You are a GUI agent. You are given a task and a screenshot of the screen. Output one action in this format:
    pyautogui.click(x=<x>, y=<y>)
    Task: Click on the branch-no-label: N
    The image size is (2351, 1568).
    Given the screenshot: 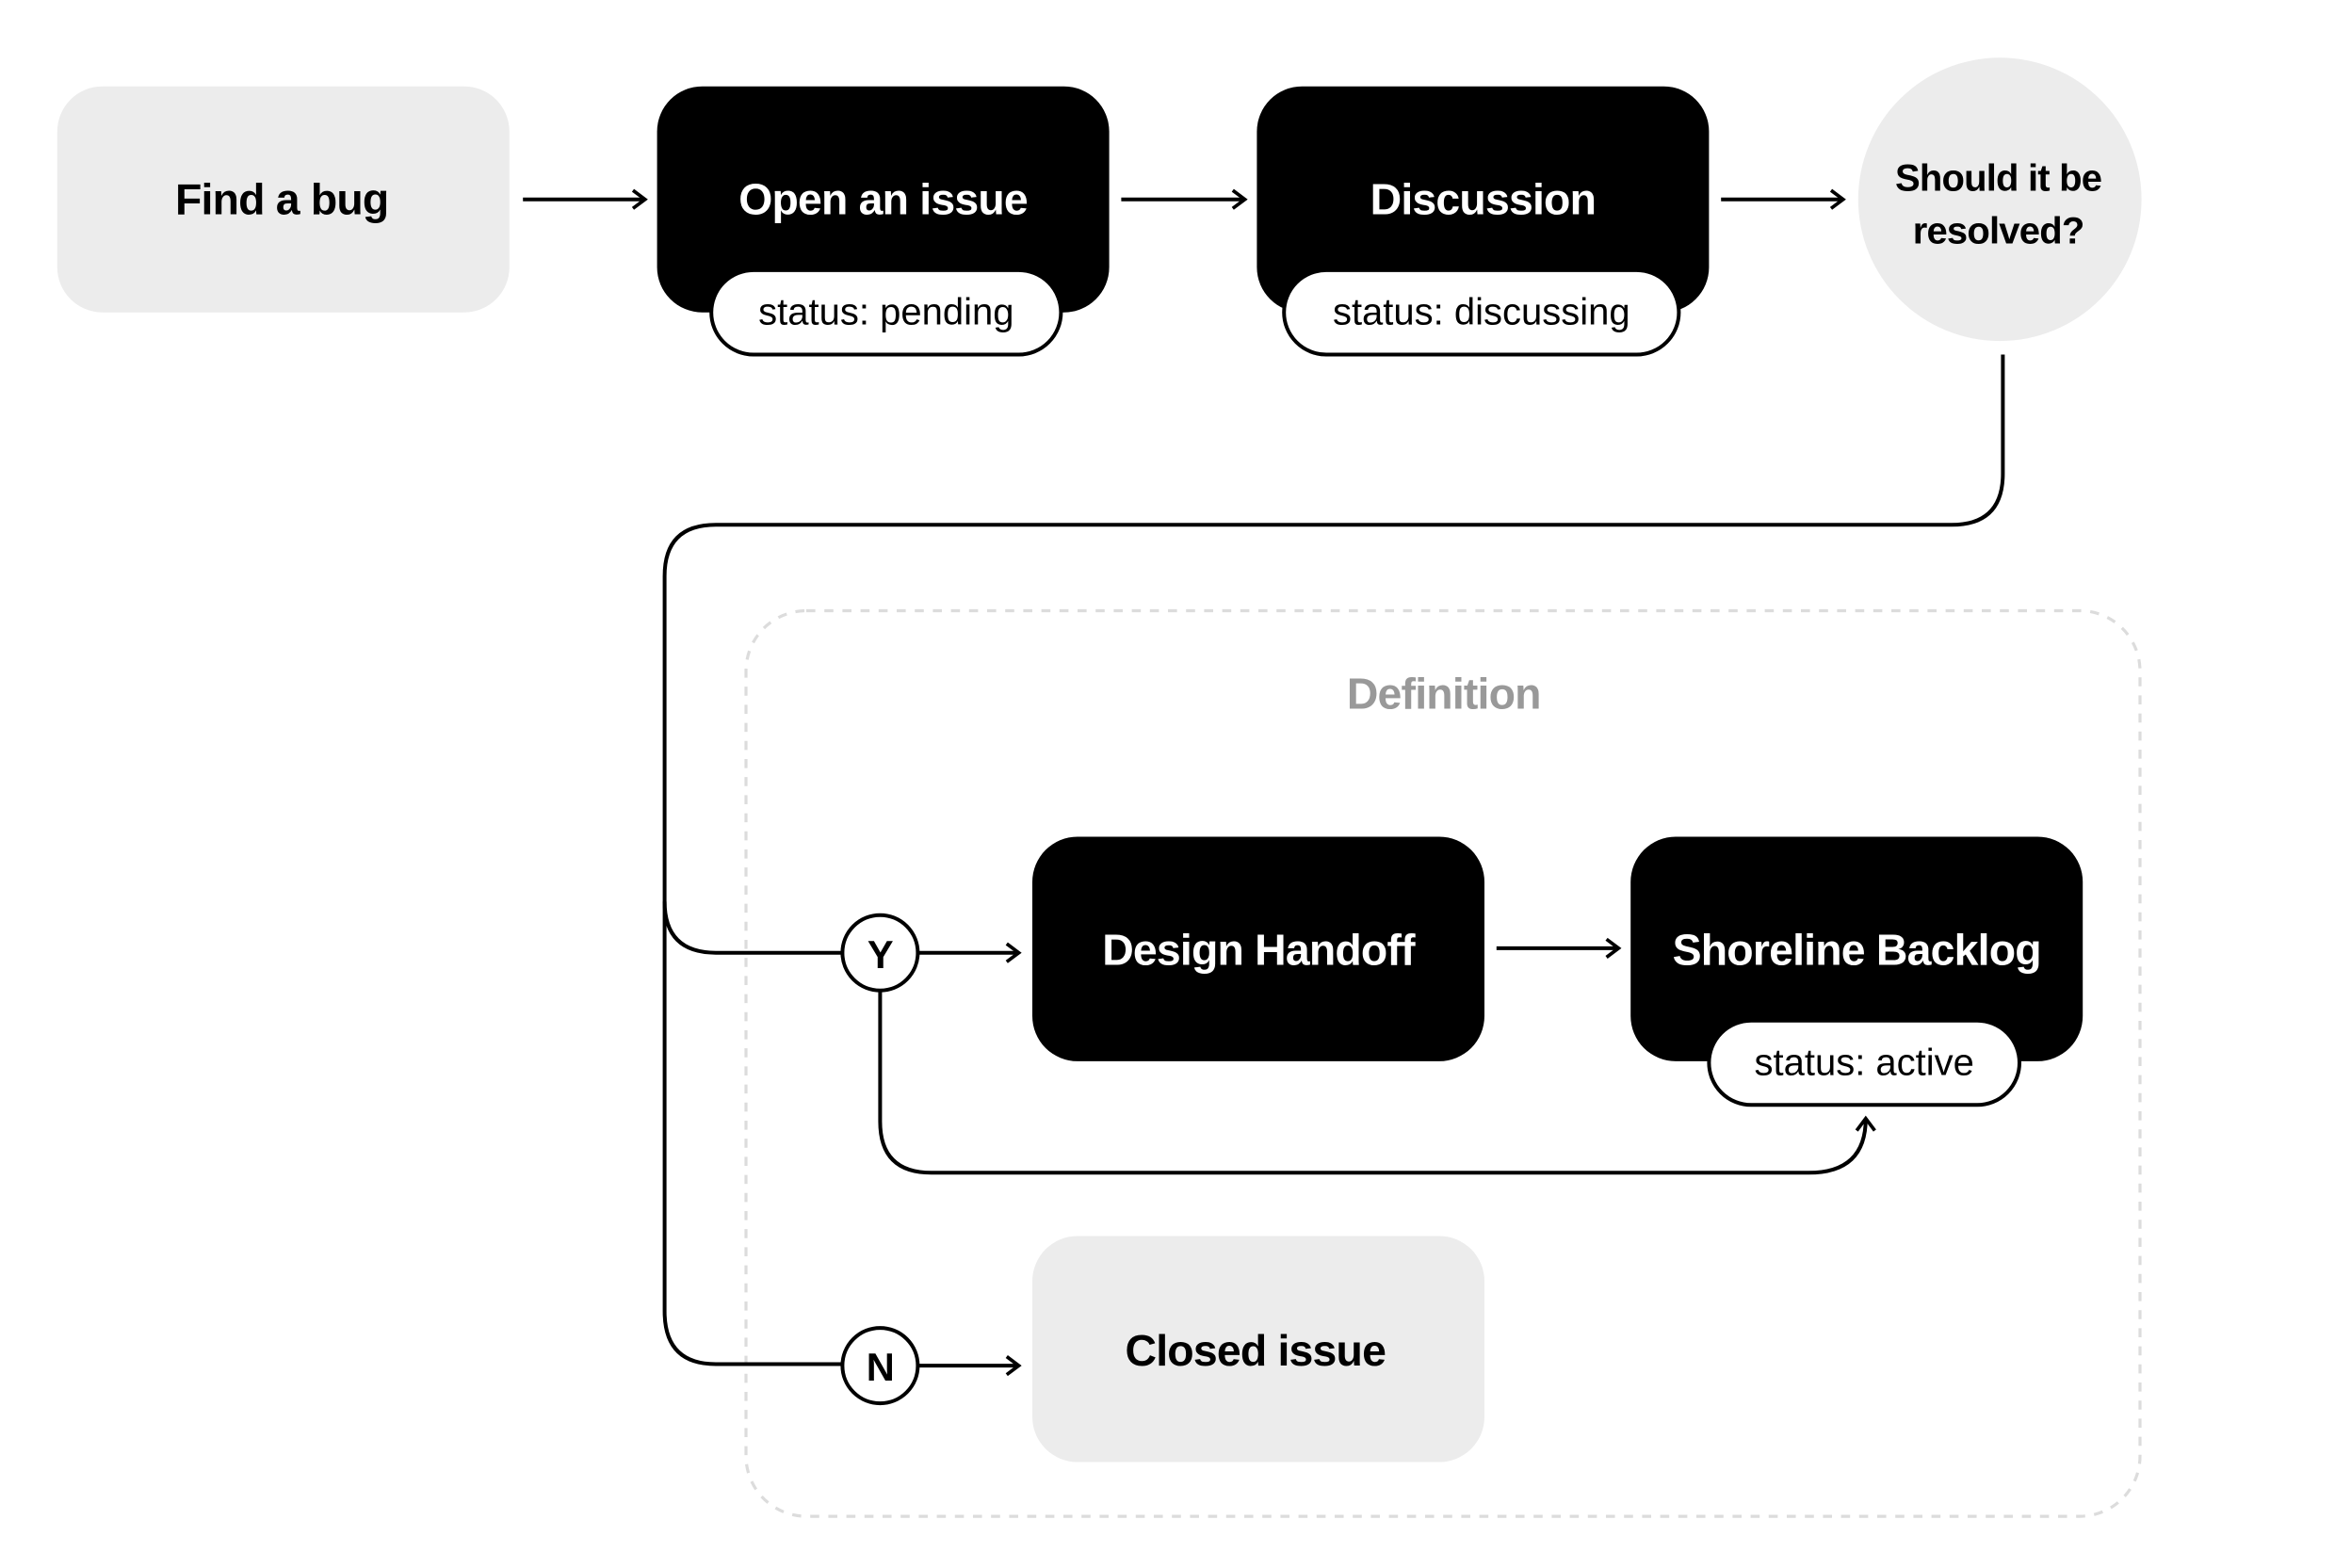 What is the action you would take?
    pyautogui.click(x=880, y=1367)
    